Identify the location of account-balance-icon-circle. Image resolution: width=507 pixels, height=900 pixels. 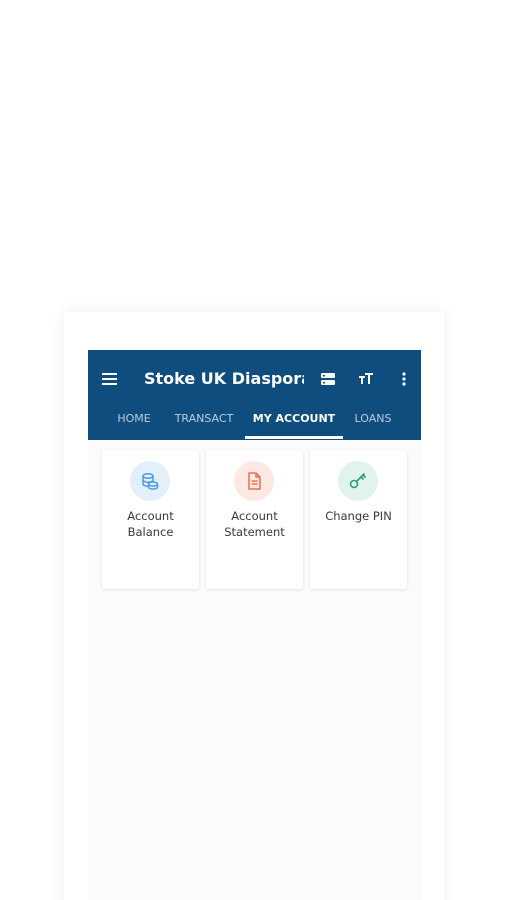
(150, 481).